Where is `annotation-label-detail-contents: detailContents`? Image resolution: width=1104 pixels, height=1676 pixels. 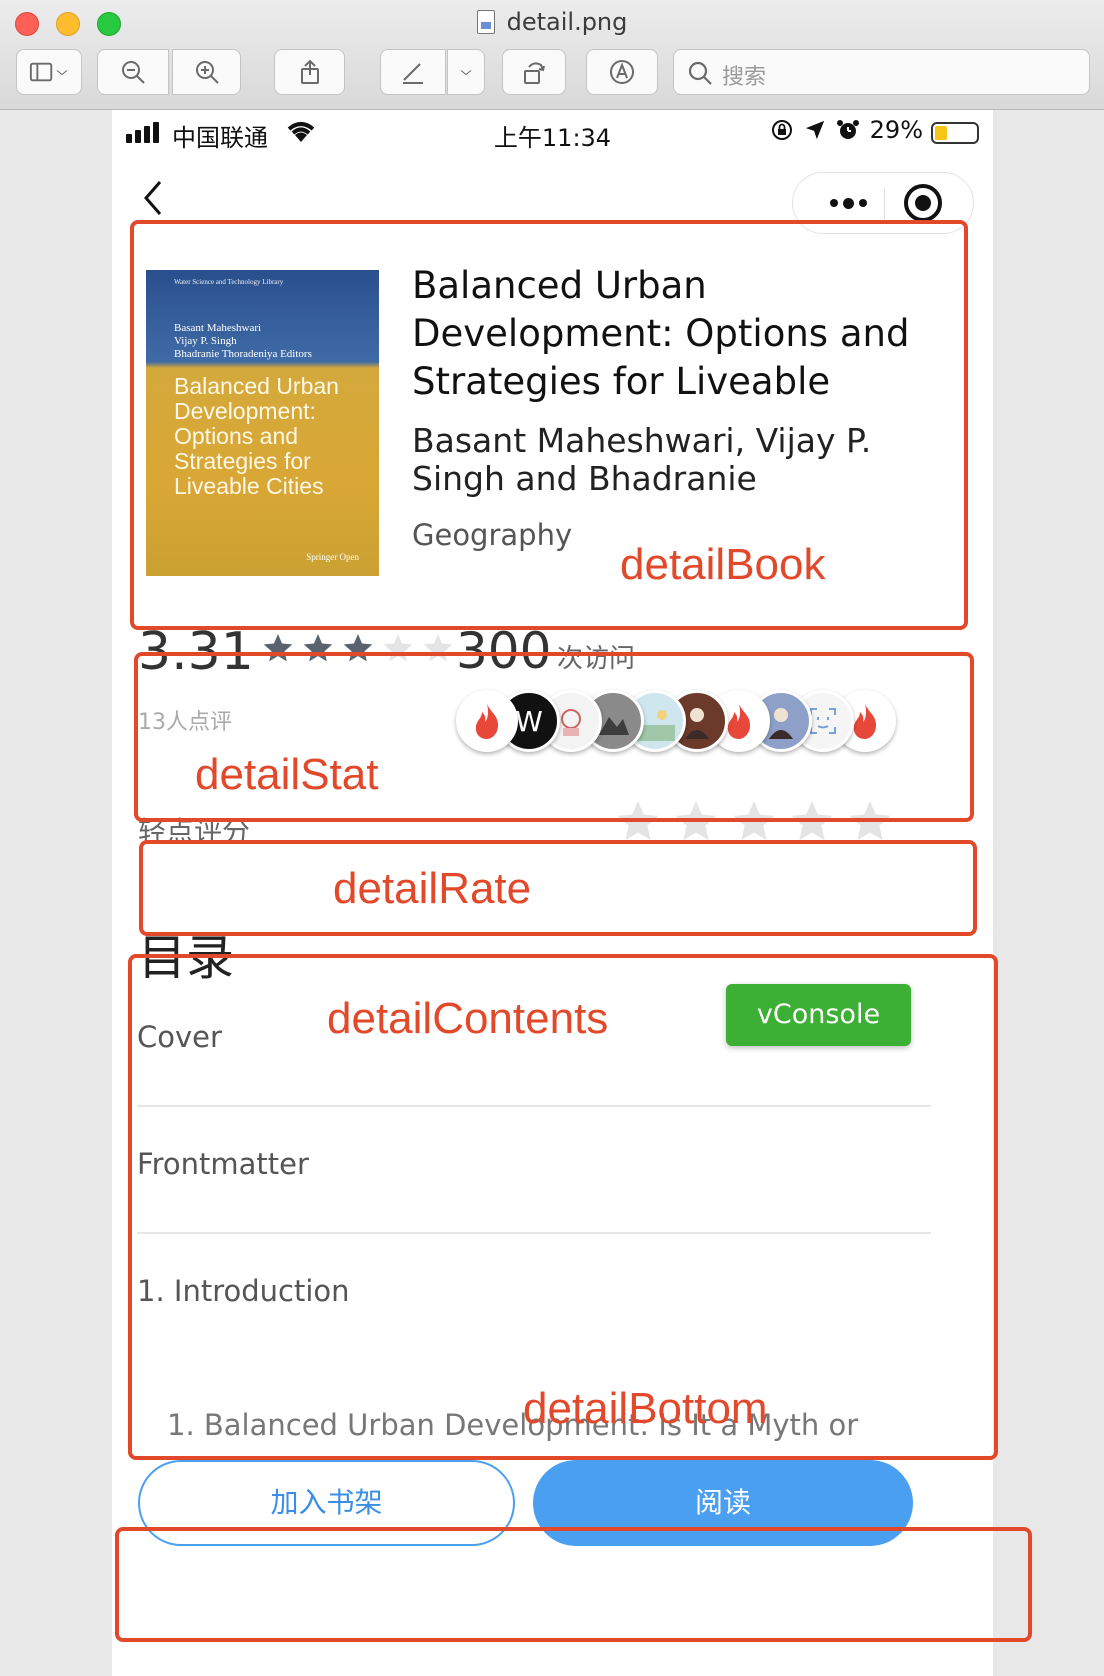 annotation-label-detail-contents: detailContents is located at coordinates (468, 1018).